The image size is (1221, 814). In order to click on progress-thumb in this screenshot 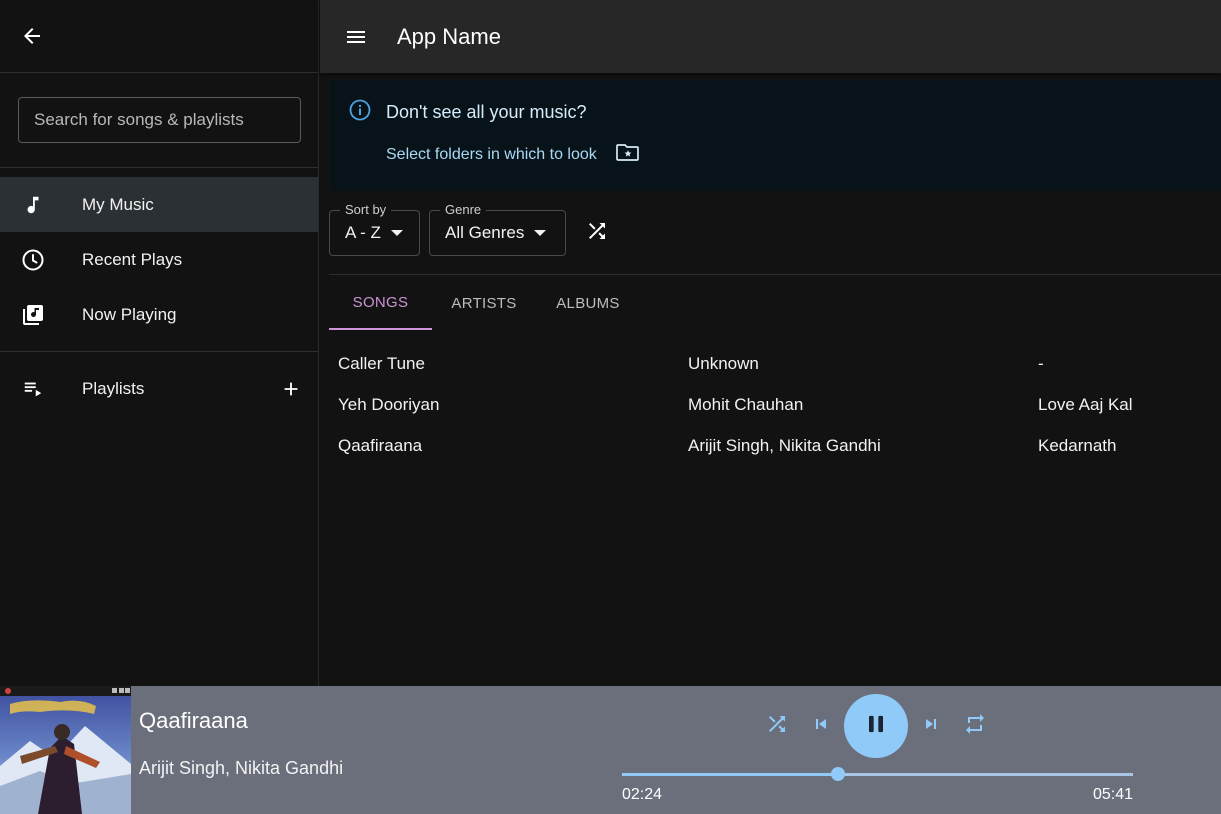, I will do `click(837, 774)`.